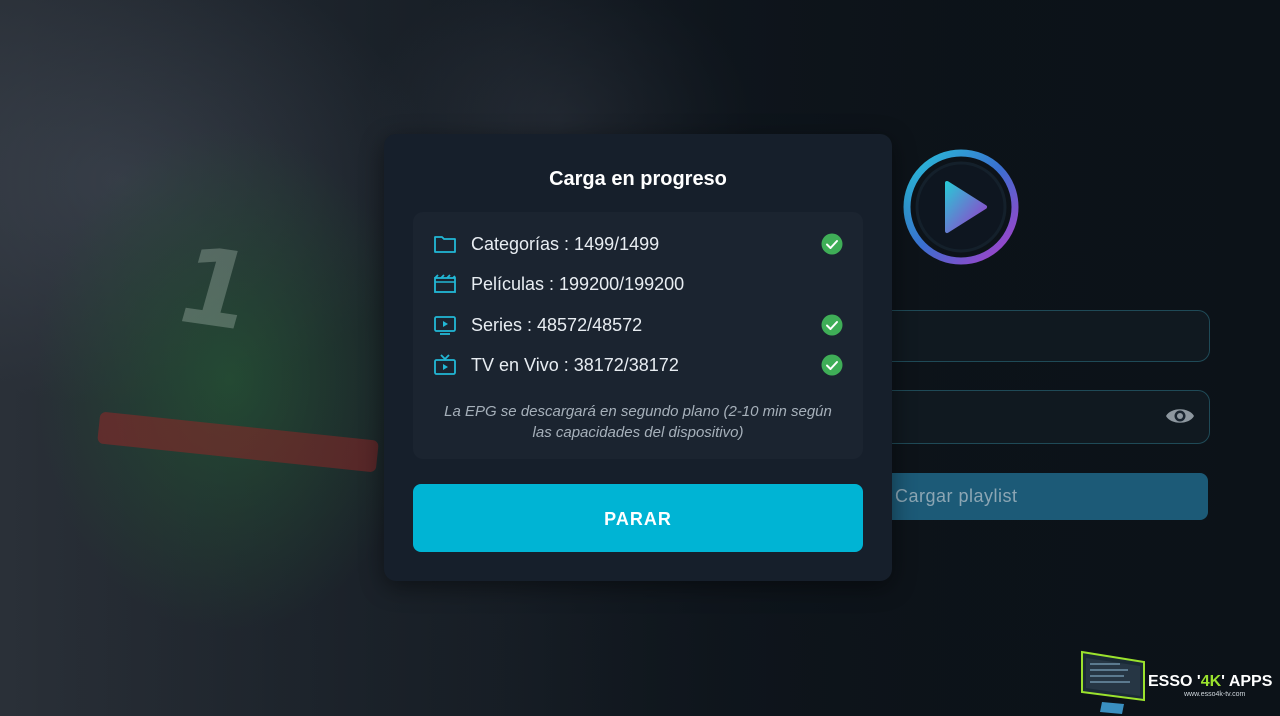 This screenshot has width=1280, height=716. Describe the element at coordinates (557, 325) in the screenshot. I see `row-label: Series : 48572/48572` at that location.